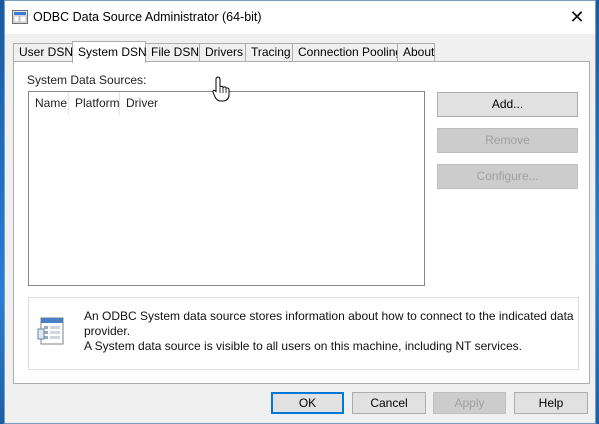 Image resolution: width=599 pixels, height=424 pixels. I want to click on tab-system-dsn: System DSN, so click(109, 52).